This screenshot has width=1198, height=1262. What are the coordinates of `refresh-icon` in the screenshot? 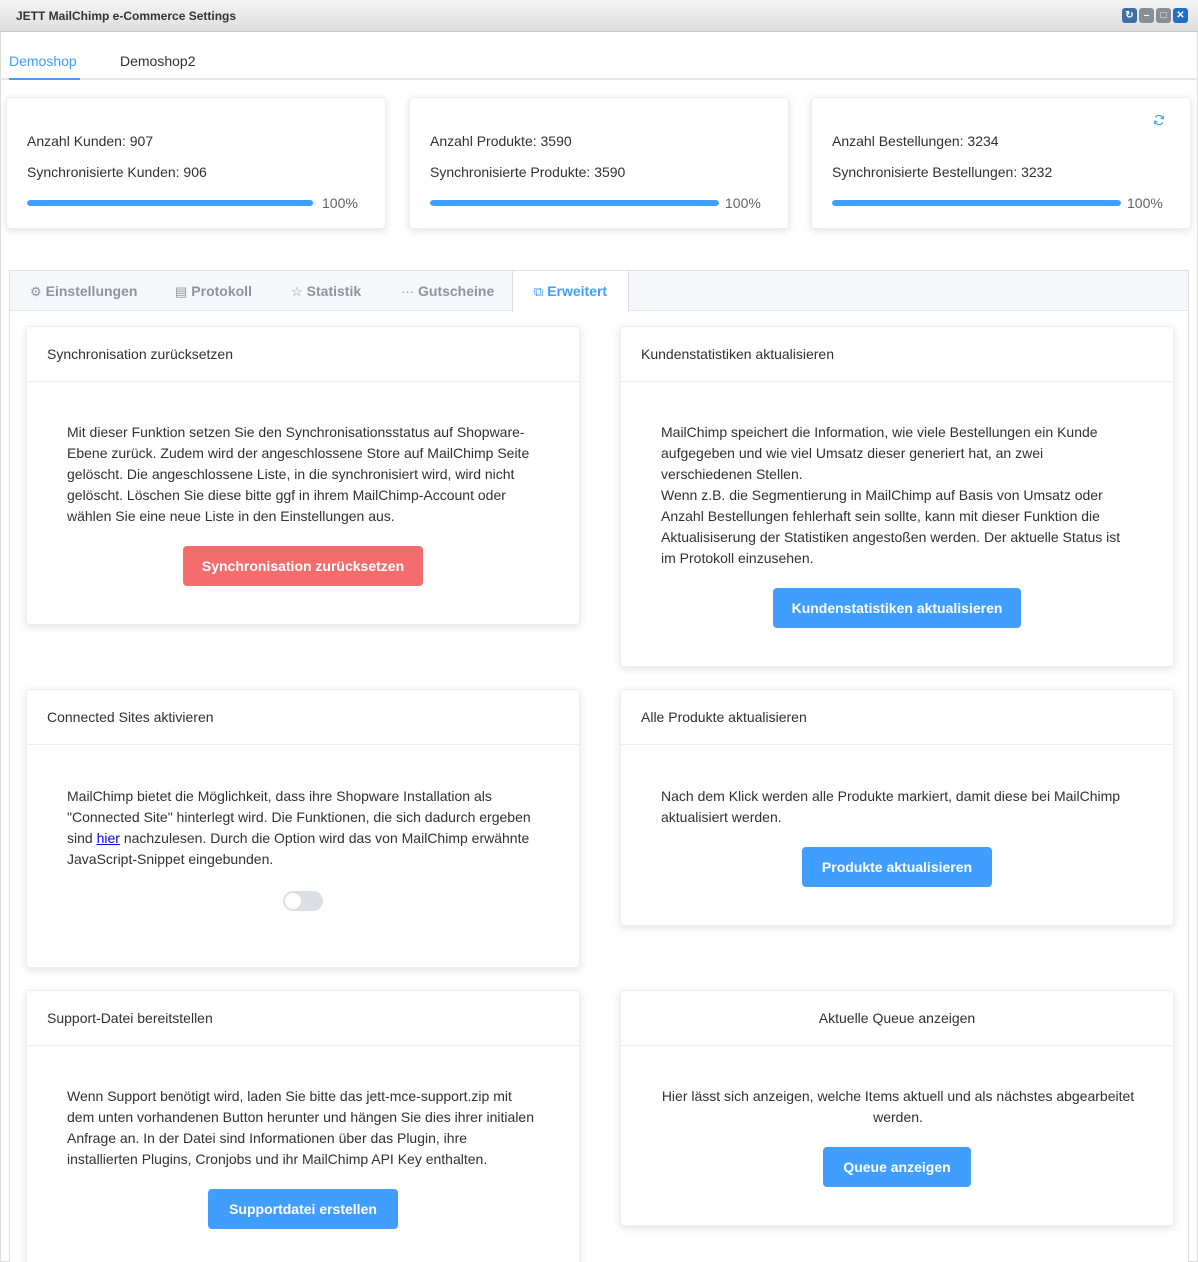 It's located at (1159, 120).